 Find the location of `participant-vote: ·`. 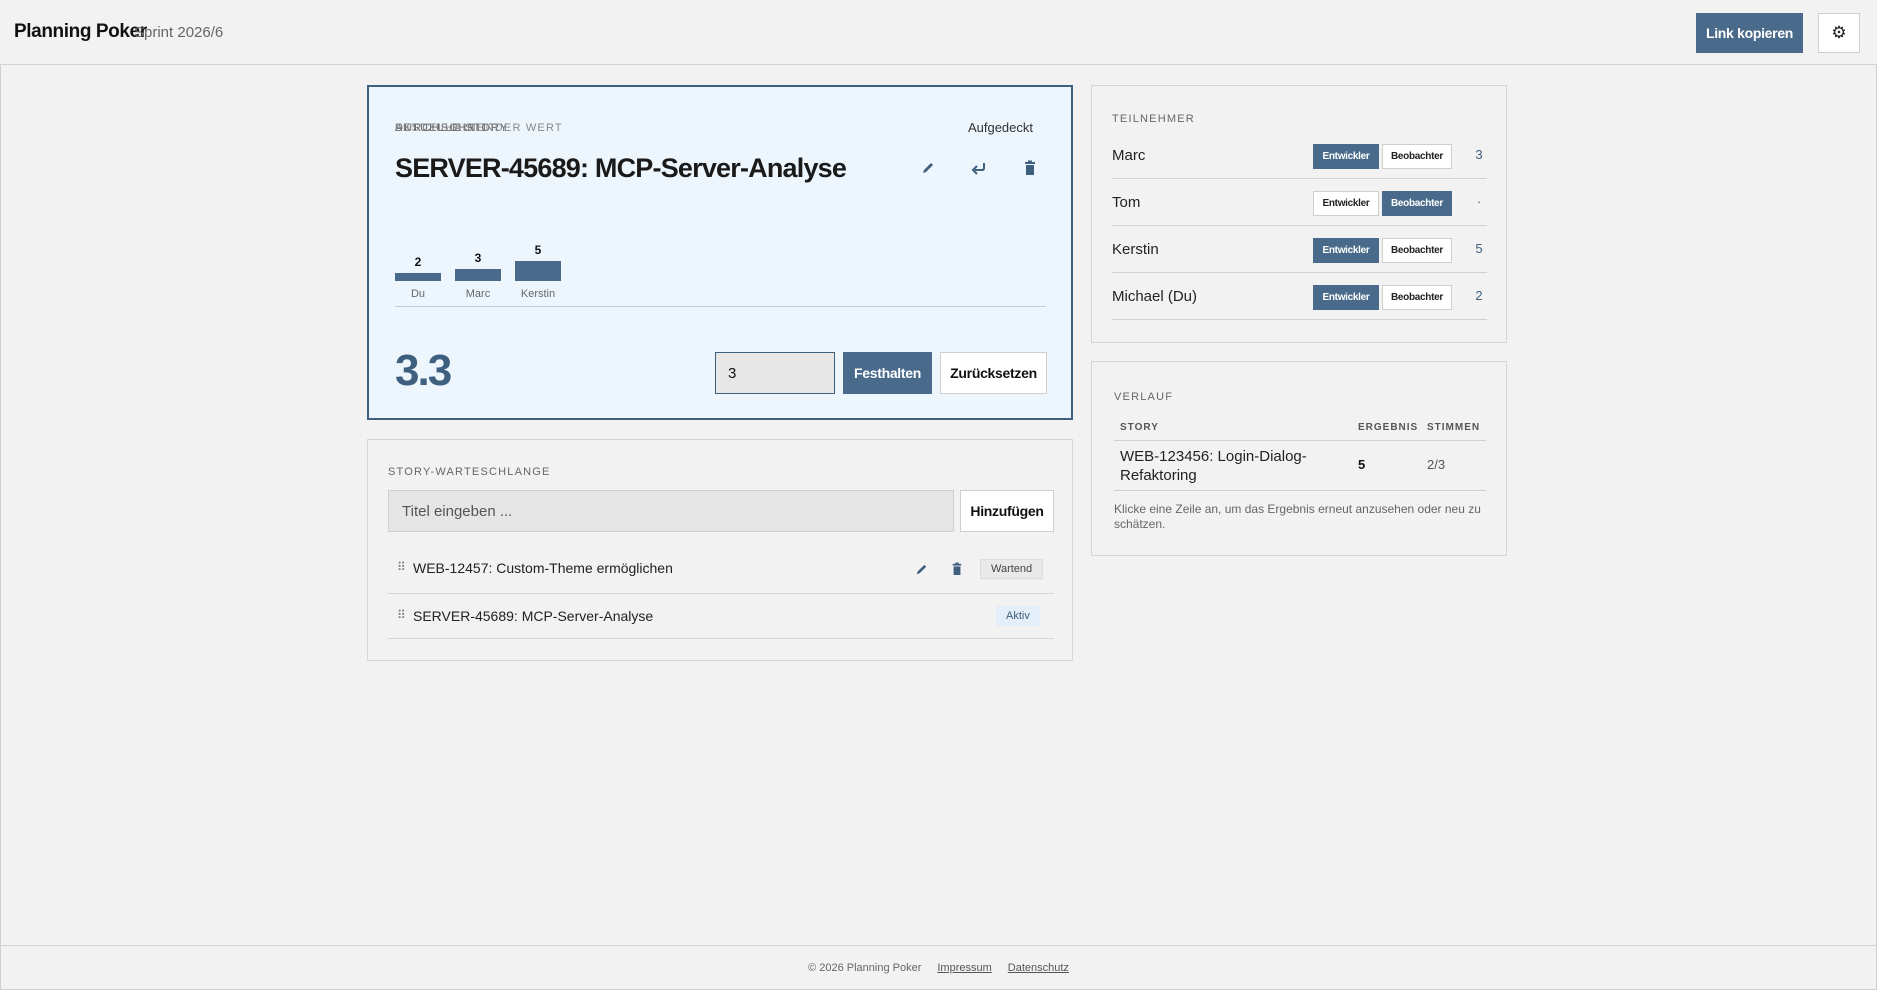

participant-vote: · is located at coordinates (1479, 201).